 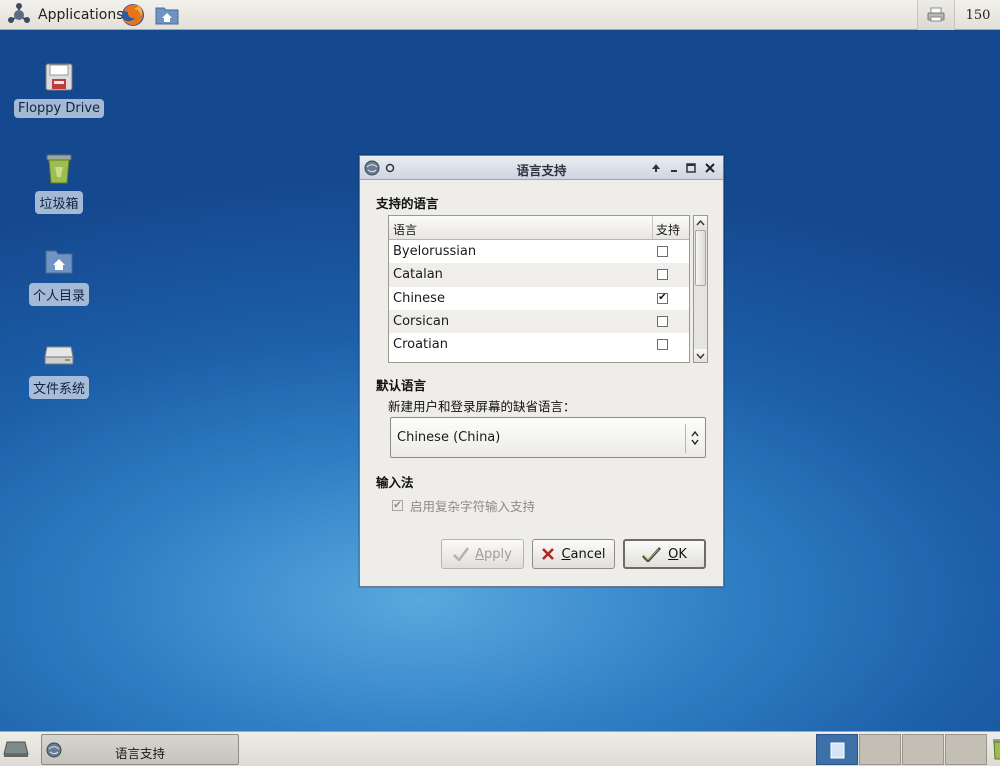 What do you see at coordinates (539, 251) in the screenshot?
I see `table-row: Byelorussian` at bounding box center [539, 251].